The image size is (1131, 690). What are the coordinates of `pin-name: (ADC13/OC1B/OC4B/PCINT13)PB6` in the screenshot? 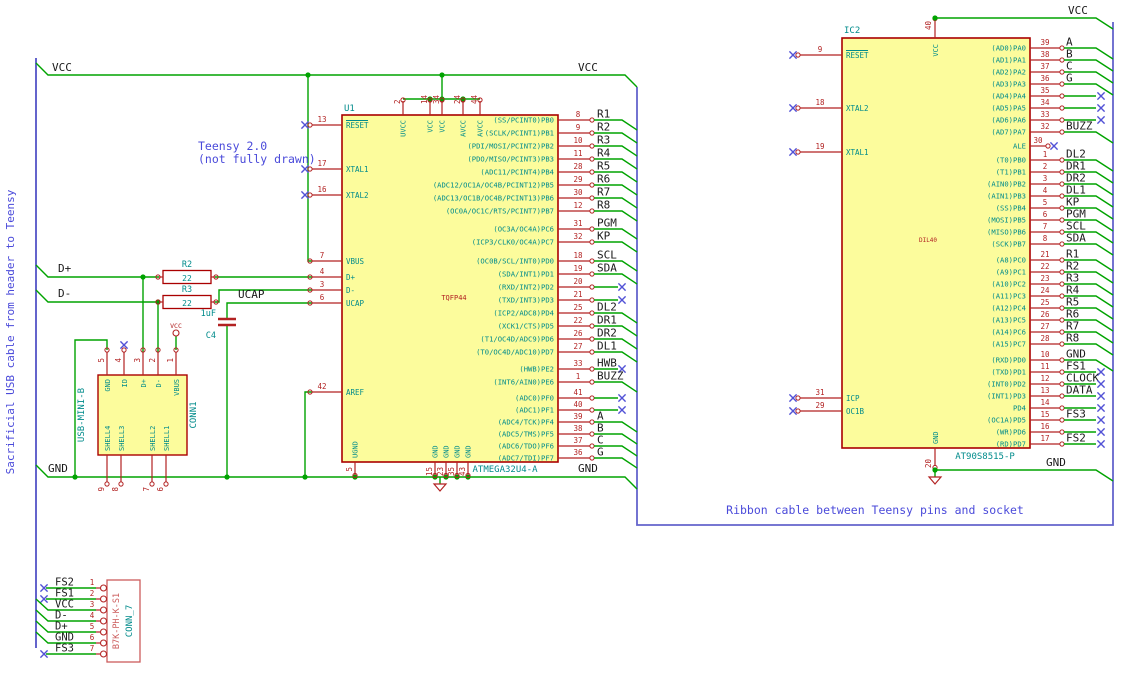 It's located at (493, 198).